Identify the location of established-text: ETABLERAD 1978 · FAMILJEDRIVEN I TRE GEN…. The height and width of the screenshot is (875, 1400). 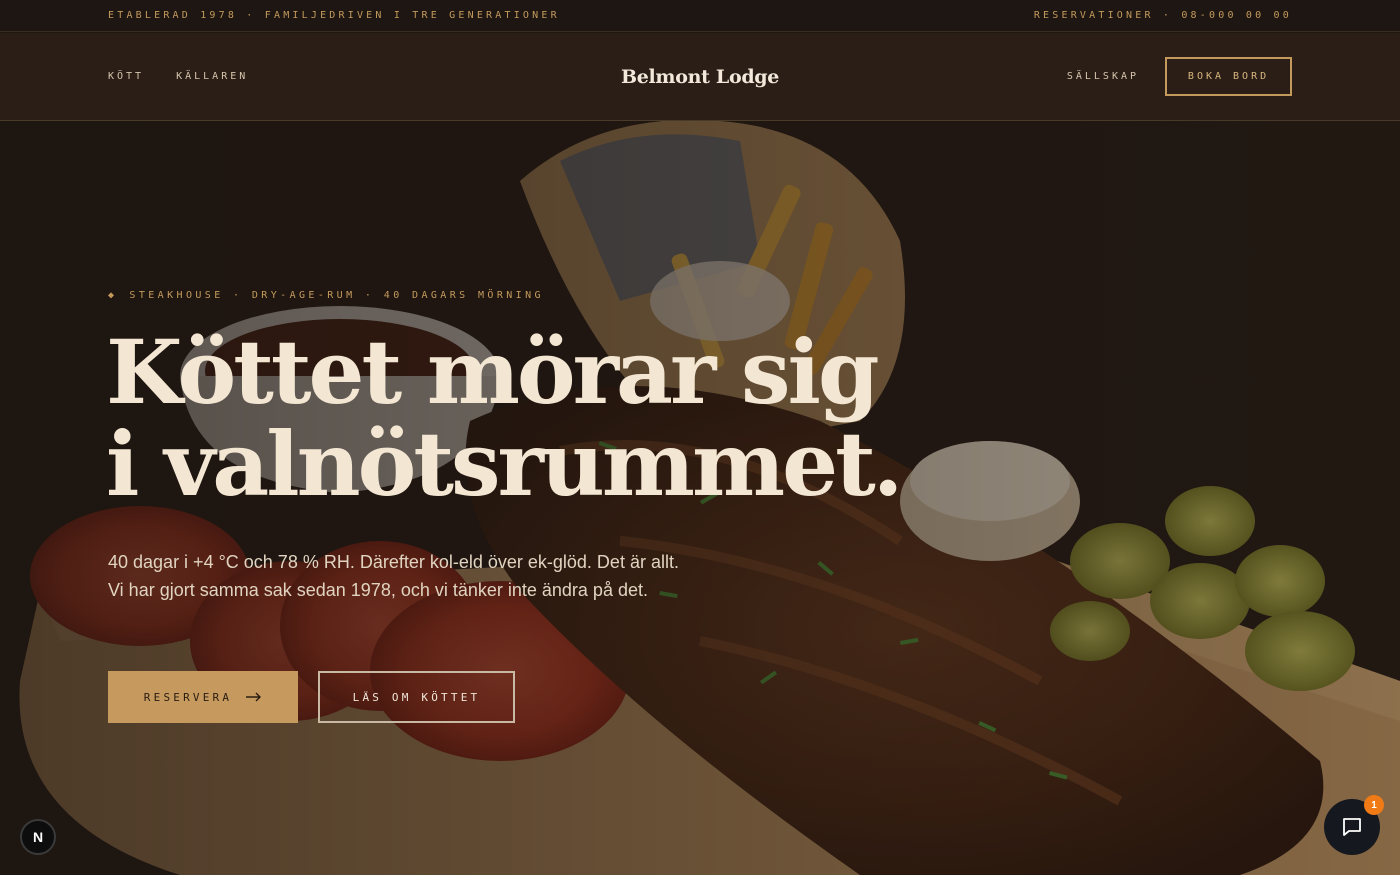
(334, 15).